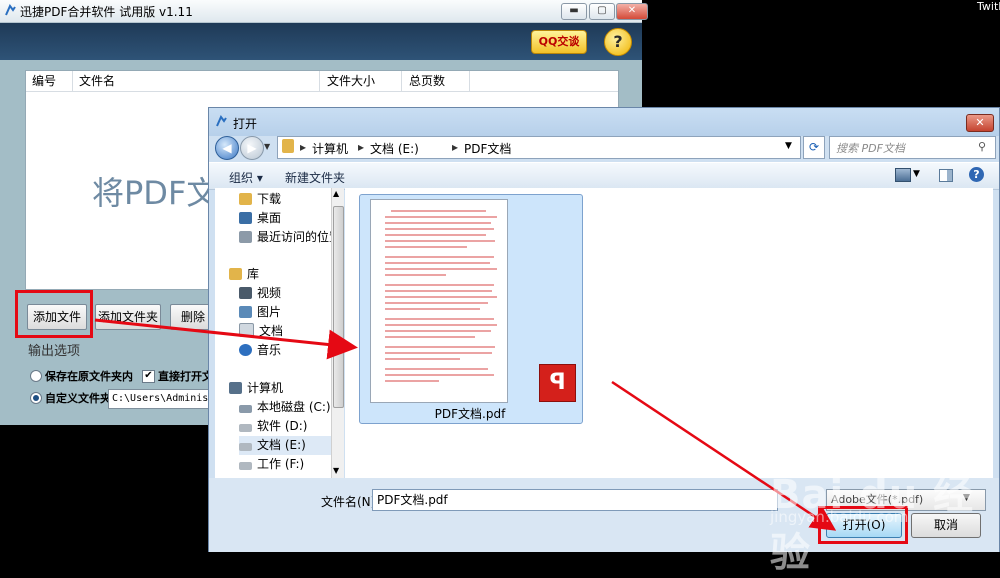 The height and width of the screenshot is (578, 1000). What do you see at coordinates (54, 314) in the screenshot?
I see `highlight-add-file` at bounding box center [54, 314].